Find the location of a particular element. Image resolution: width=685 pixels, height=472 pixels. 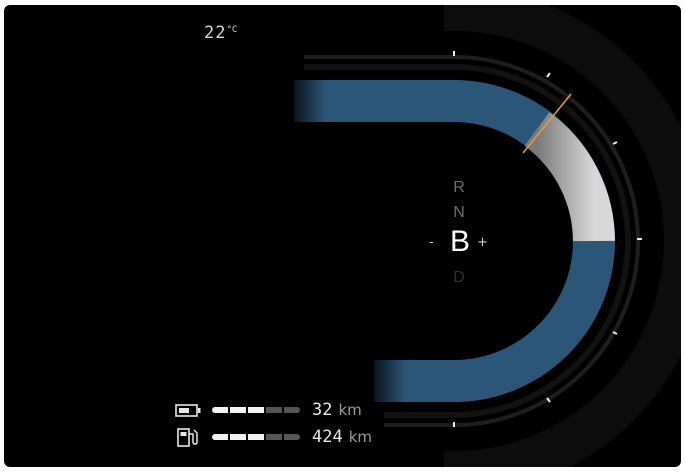

fuel-pump-icon is located at coordinates (189, 437).